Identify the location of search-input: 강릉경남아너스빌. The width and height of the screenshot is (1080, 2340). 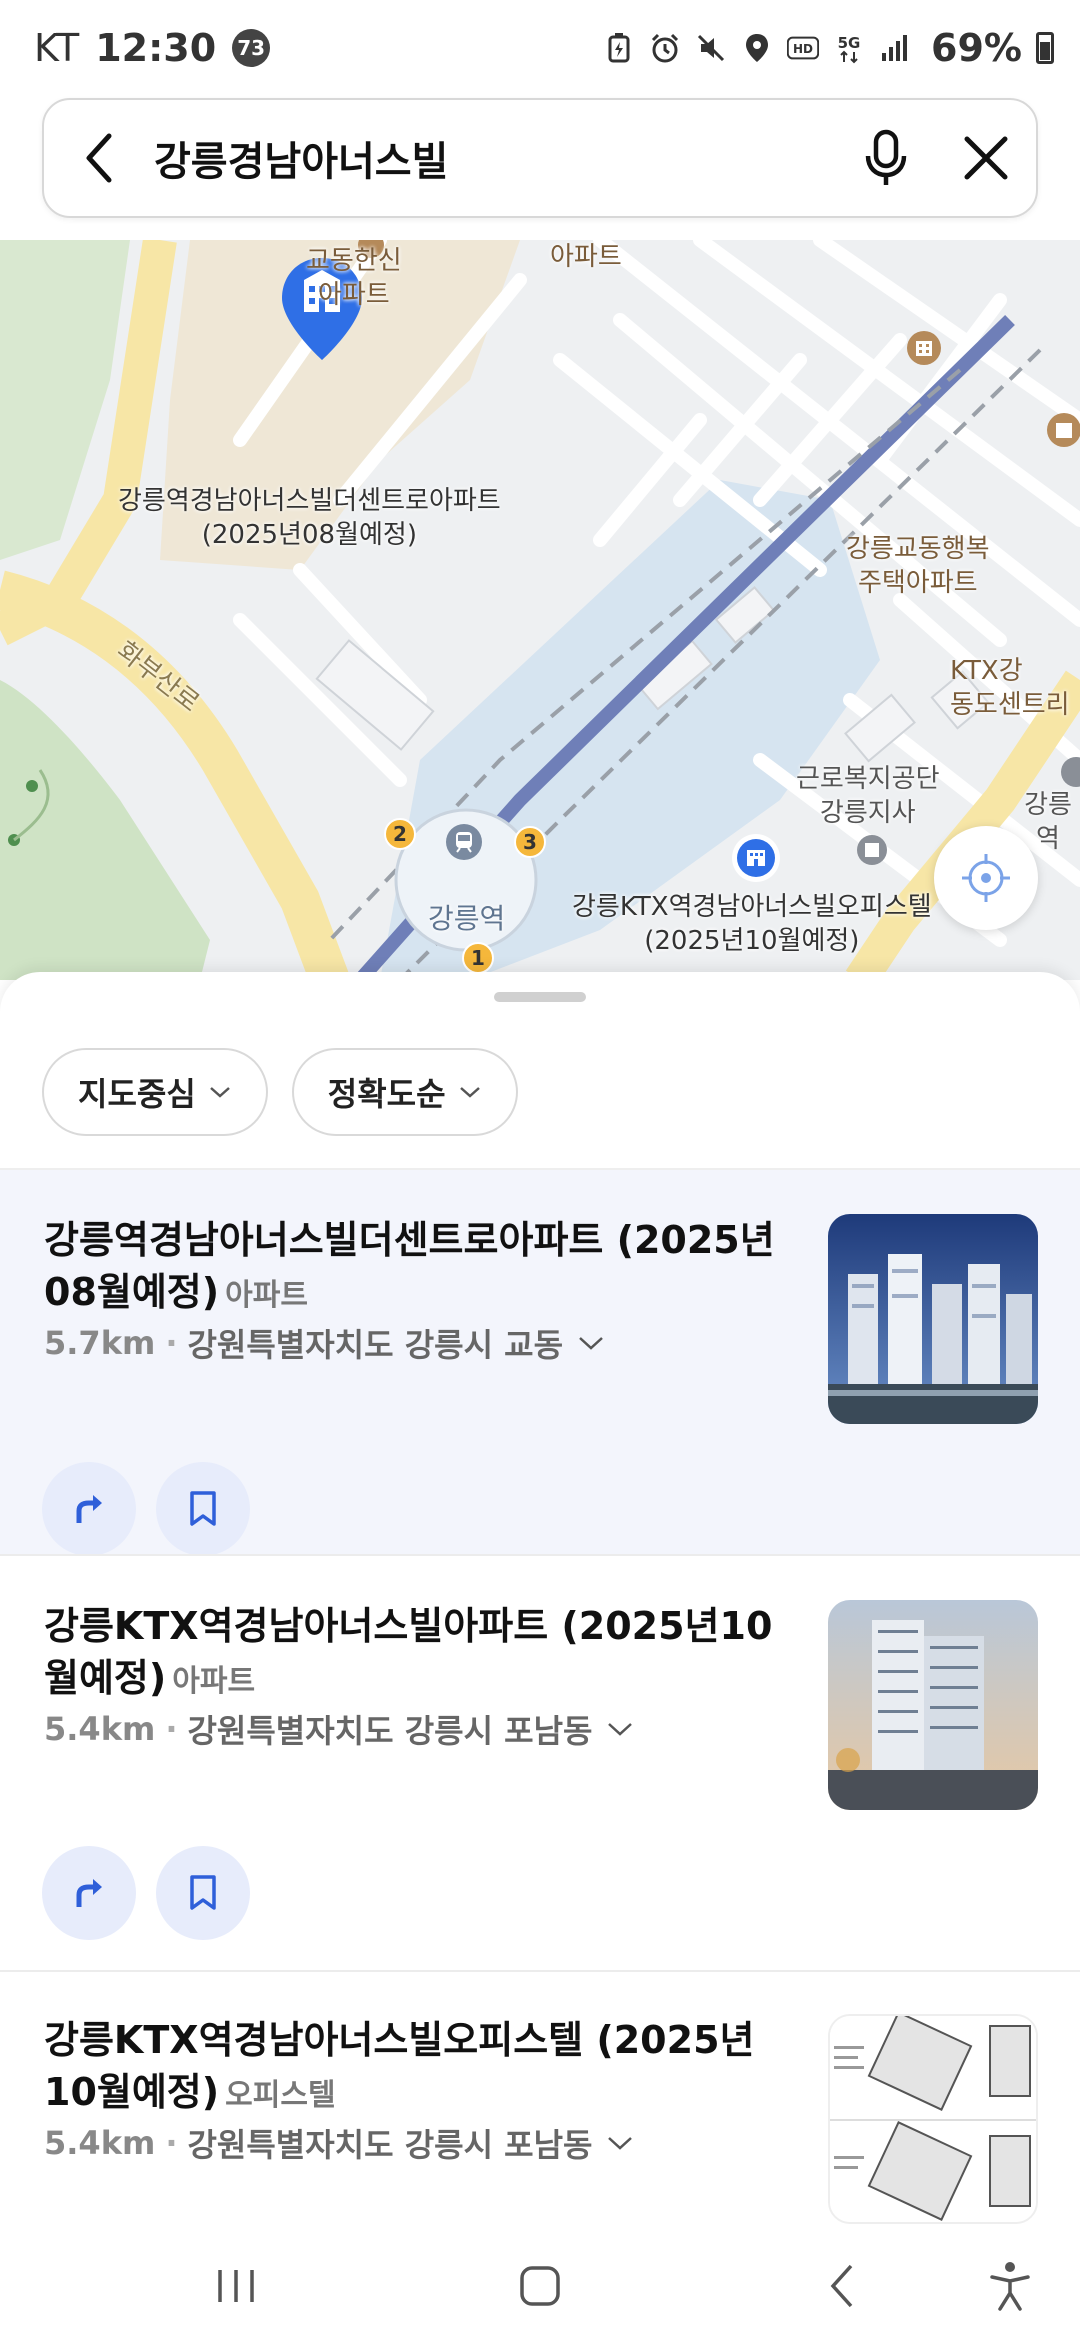
(495, 158).